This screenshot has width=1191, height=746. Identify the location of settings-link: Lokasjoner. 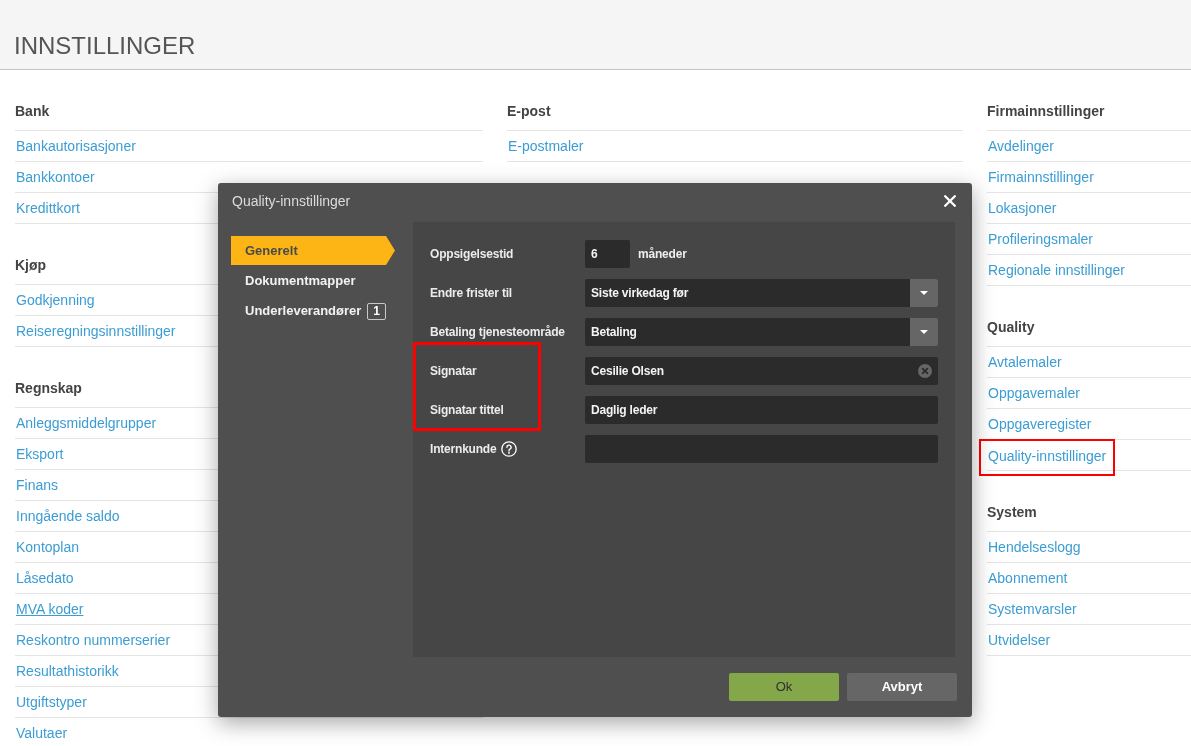
(1022, 208).